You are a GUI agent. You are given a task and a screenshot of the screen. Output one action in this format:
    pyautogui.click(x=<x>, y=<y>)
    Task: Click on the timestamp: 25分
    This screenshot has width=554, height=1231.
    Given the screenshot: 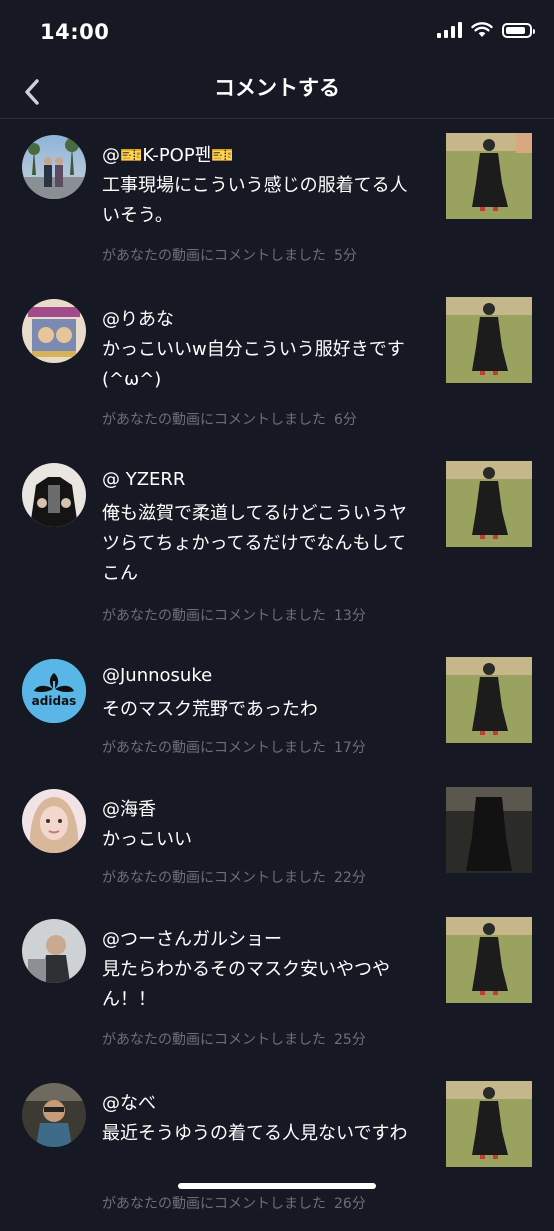 What is the action you would take?
    pyautogui.click(x=350, y=1040)
    